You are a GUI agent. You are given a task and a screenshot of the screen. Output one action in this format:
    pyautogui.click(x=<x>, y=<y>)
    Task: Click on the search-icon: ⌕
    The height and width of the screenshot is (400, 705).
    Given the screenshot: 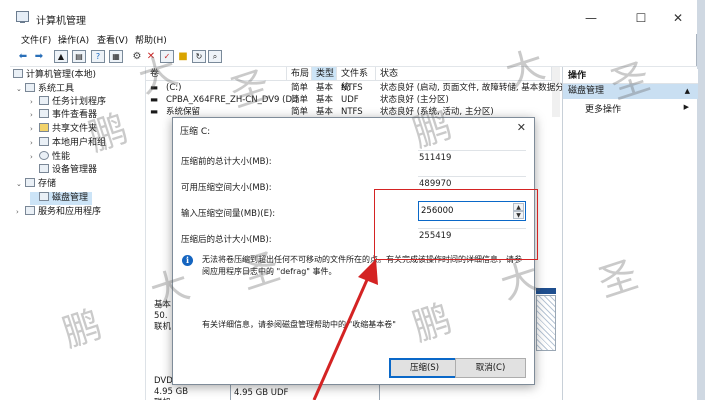 What is the action you would take?
    pyautogui.click(x=215, y=56)
    